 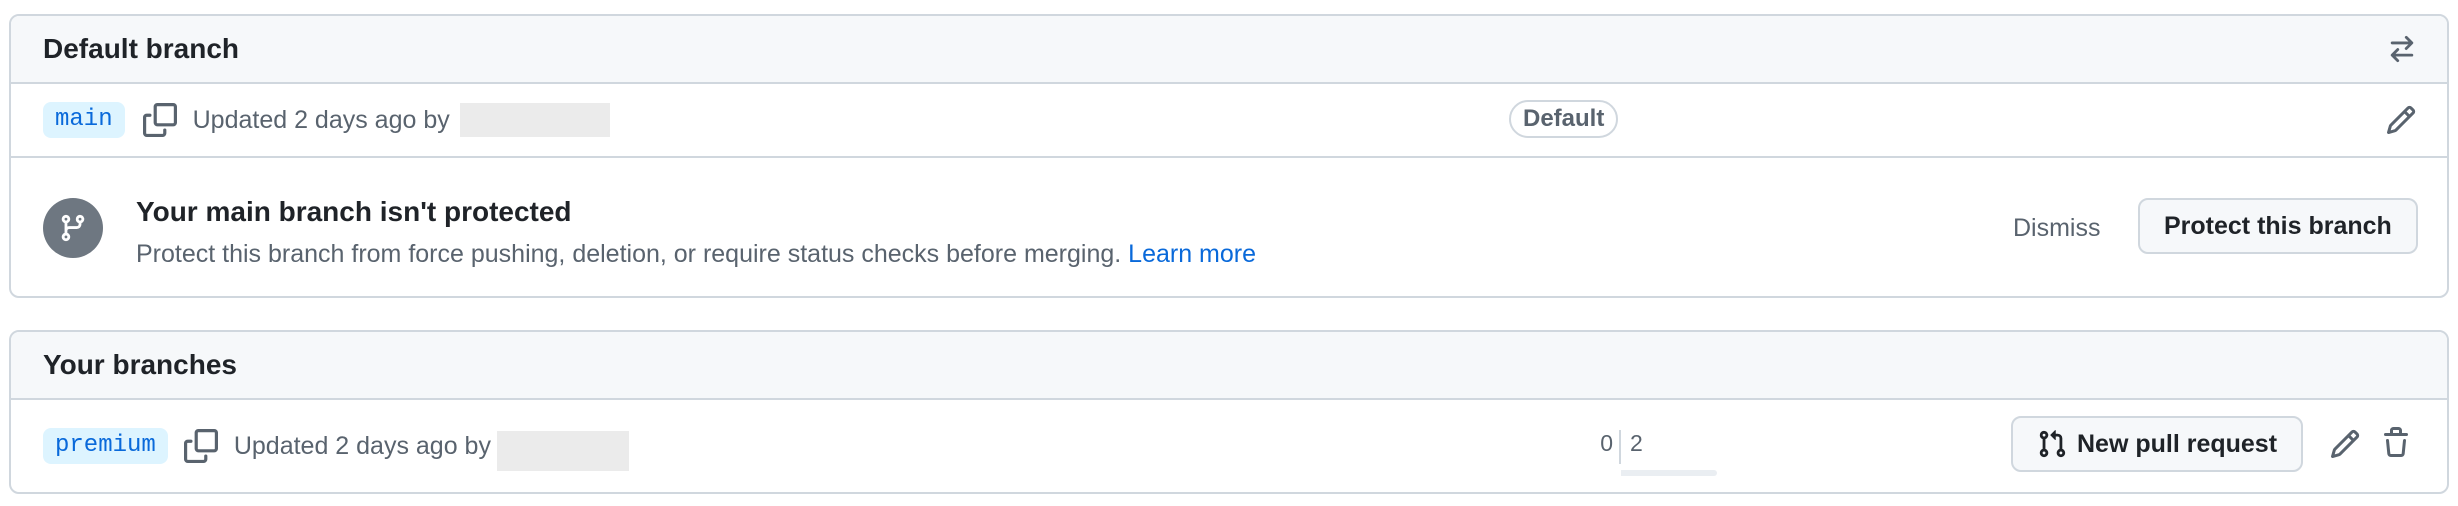 I want to click on ahead-behind-indicator: 0 2, so click(x=1629, y=453).